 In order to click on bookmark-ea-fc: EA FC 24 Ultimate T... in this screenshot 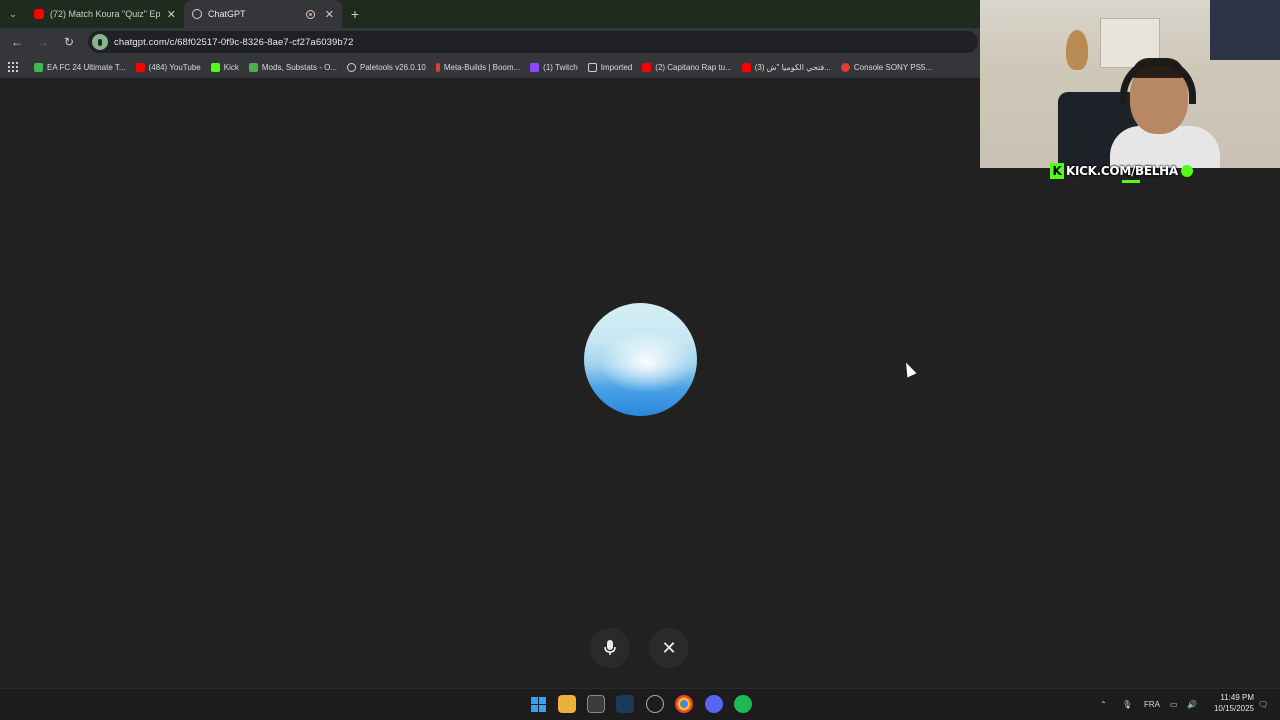, I will do `click(80, 67)`.